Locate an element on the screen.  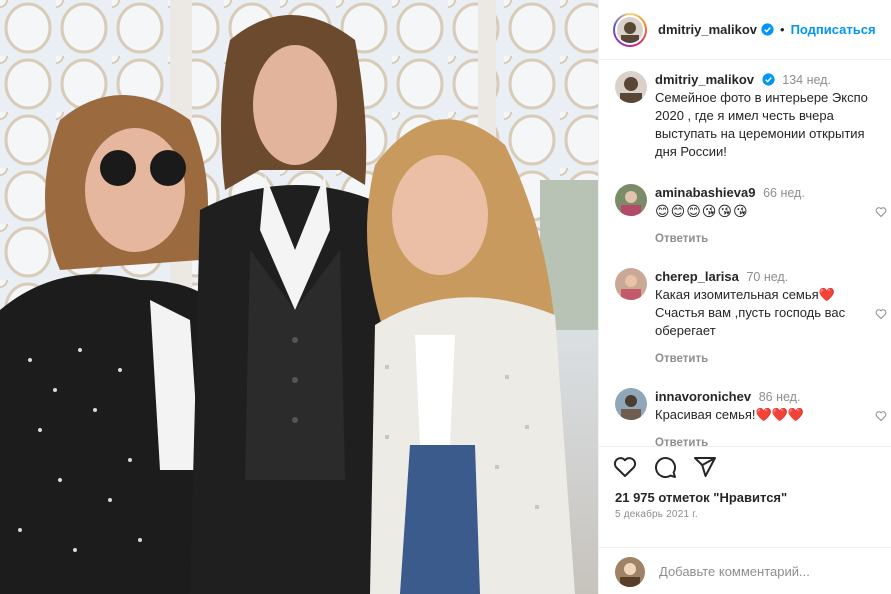
author-username: dmitriy_malikov is located at coordinates (707, 29).